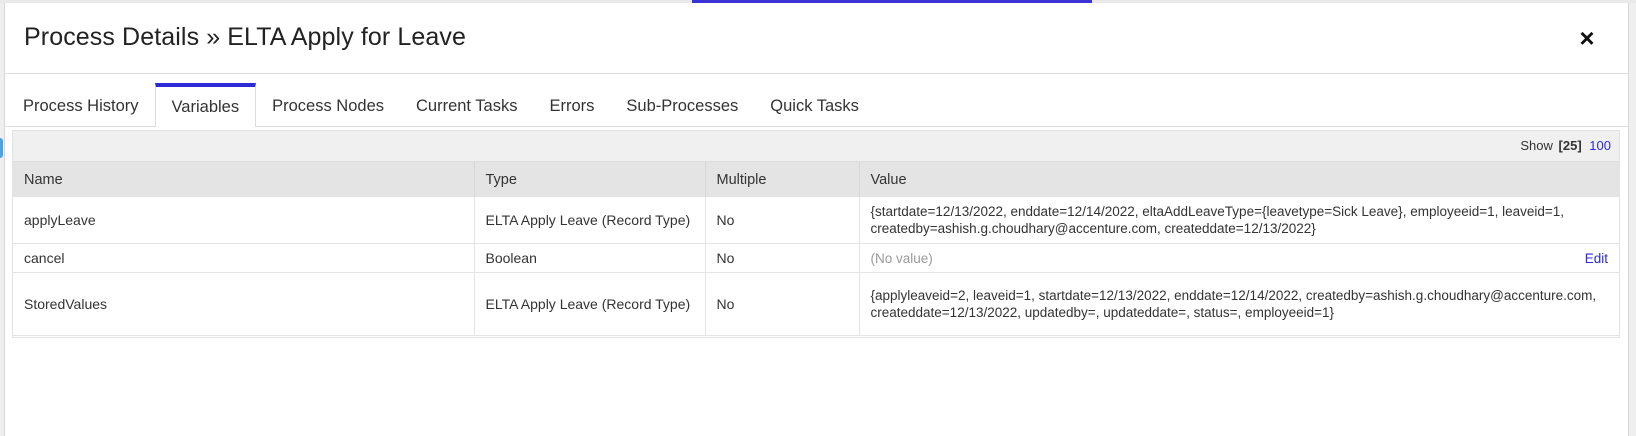 The image size is (1636, 436). I want to click on edit-link: Edit, so click(1596, 258).